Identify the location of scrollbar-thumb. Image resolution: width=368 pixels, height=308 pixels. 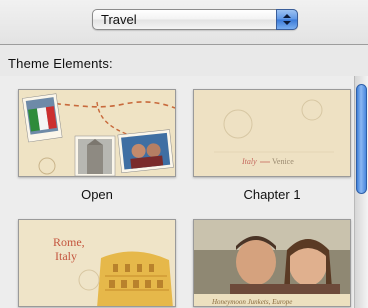
(361, 139).